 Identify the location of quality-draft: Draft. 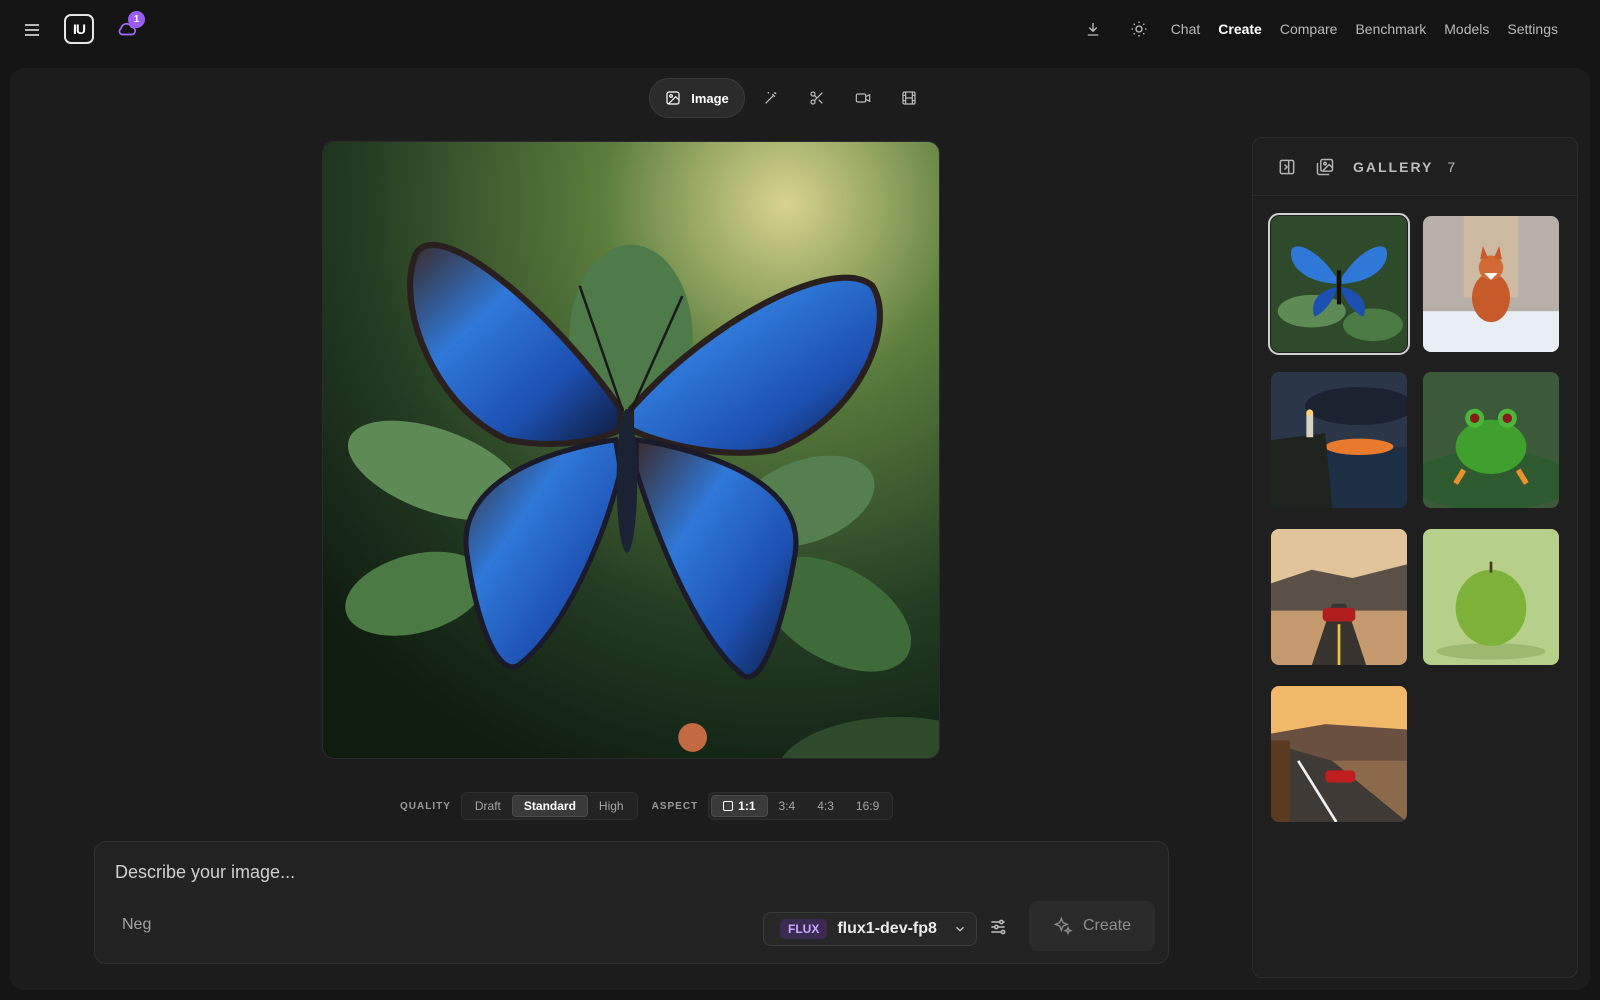
(488, 806).